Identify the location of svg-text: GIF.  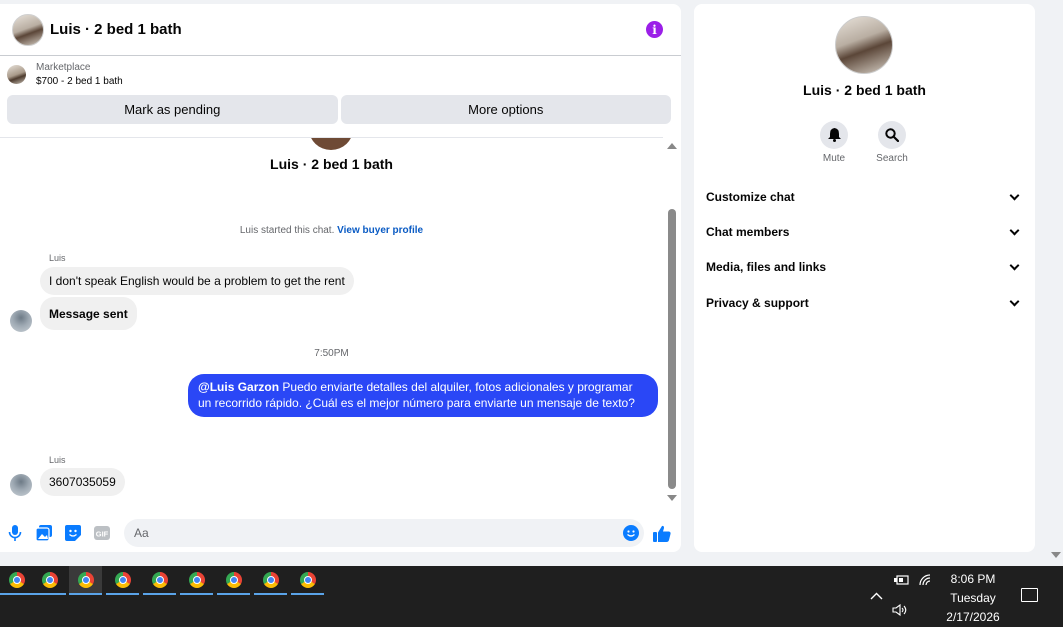
(102, 534).